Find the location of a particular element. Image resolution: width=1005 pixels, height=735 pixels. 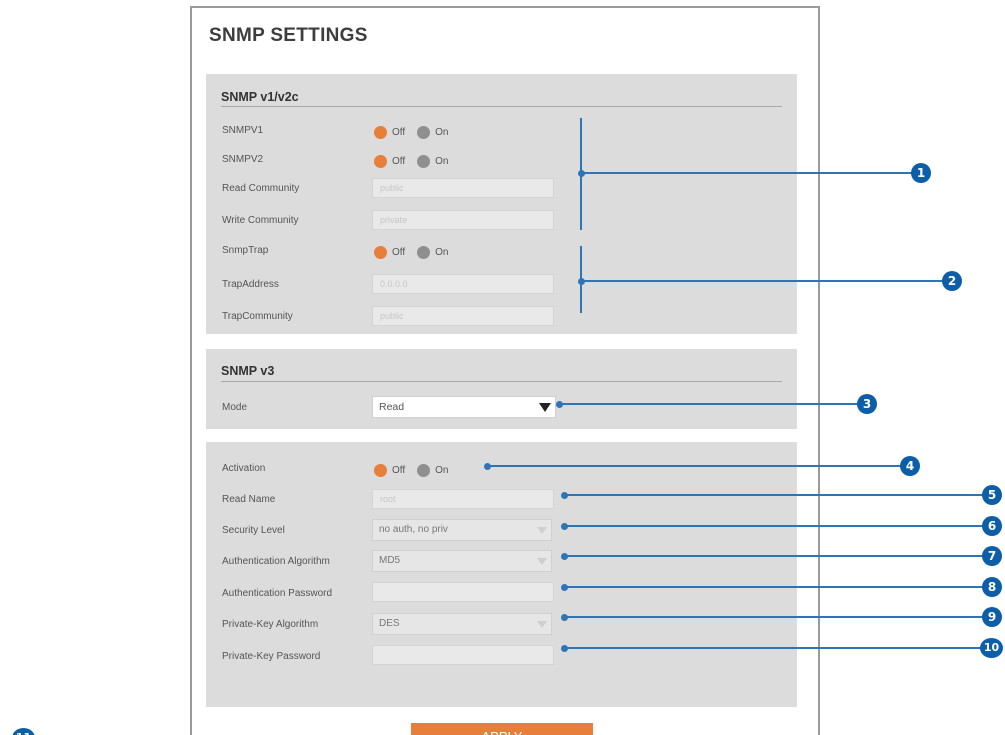

snmp-trap-on-label: On is located at coordinates (442, 252).